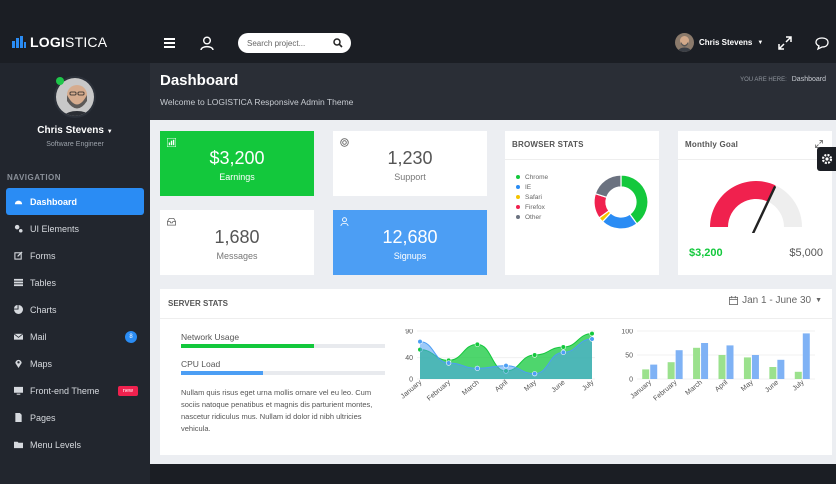 This screenshot has height=484, width=836. Describe the element at coordinates (198, 303) in the screenshot. I see `server-stats-title: SERVER STATS` at that location.